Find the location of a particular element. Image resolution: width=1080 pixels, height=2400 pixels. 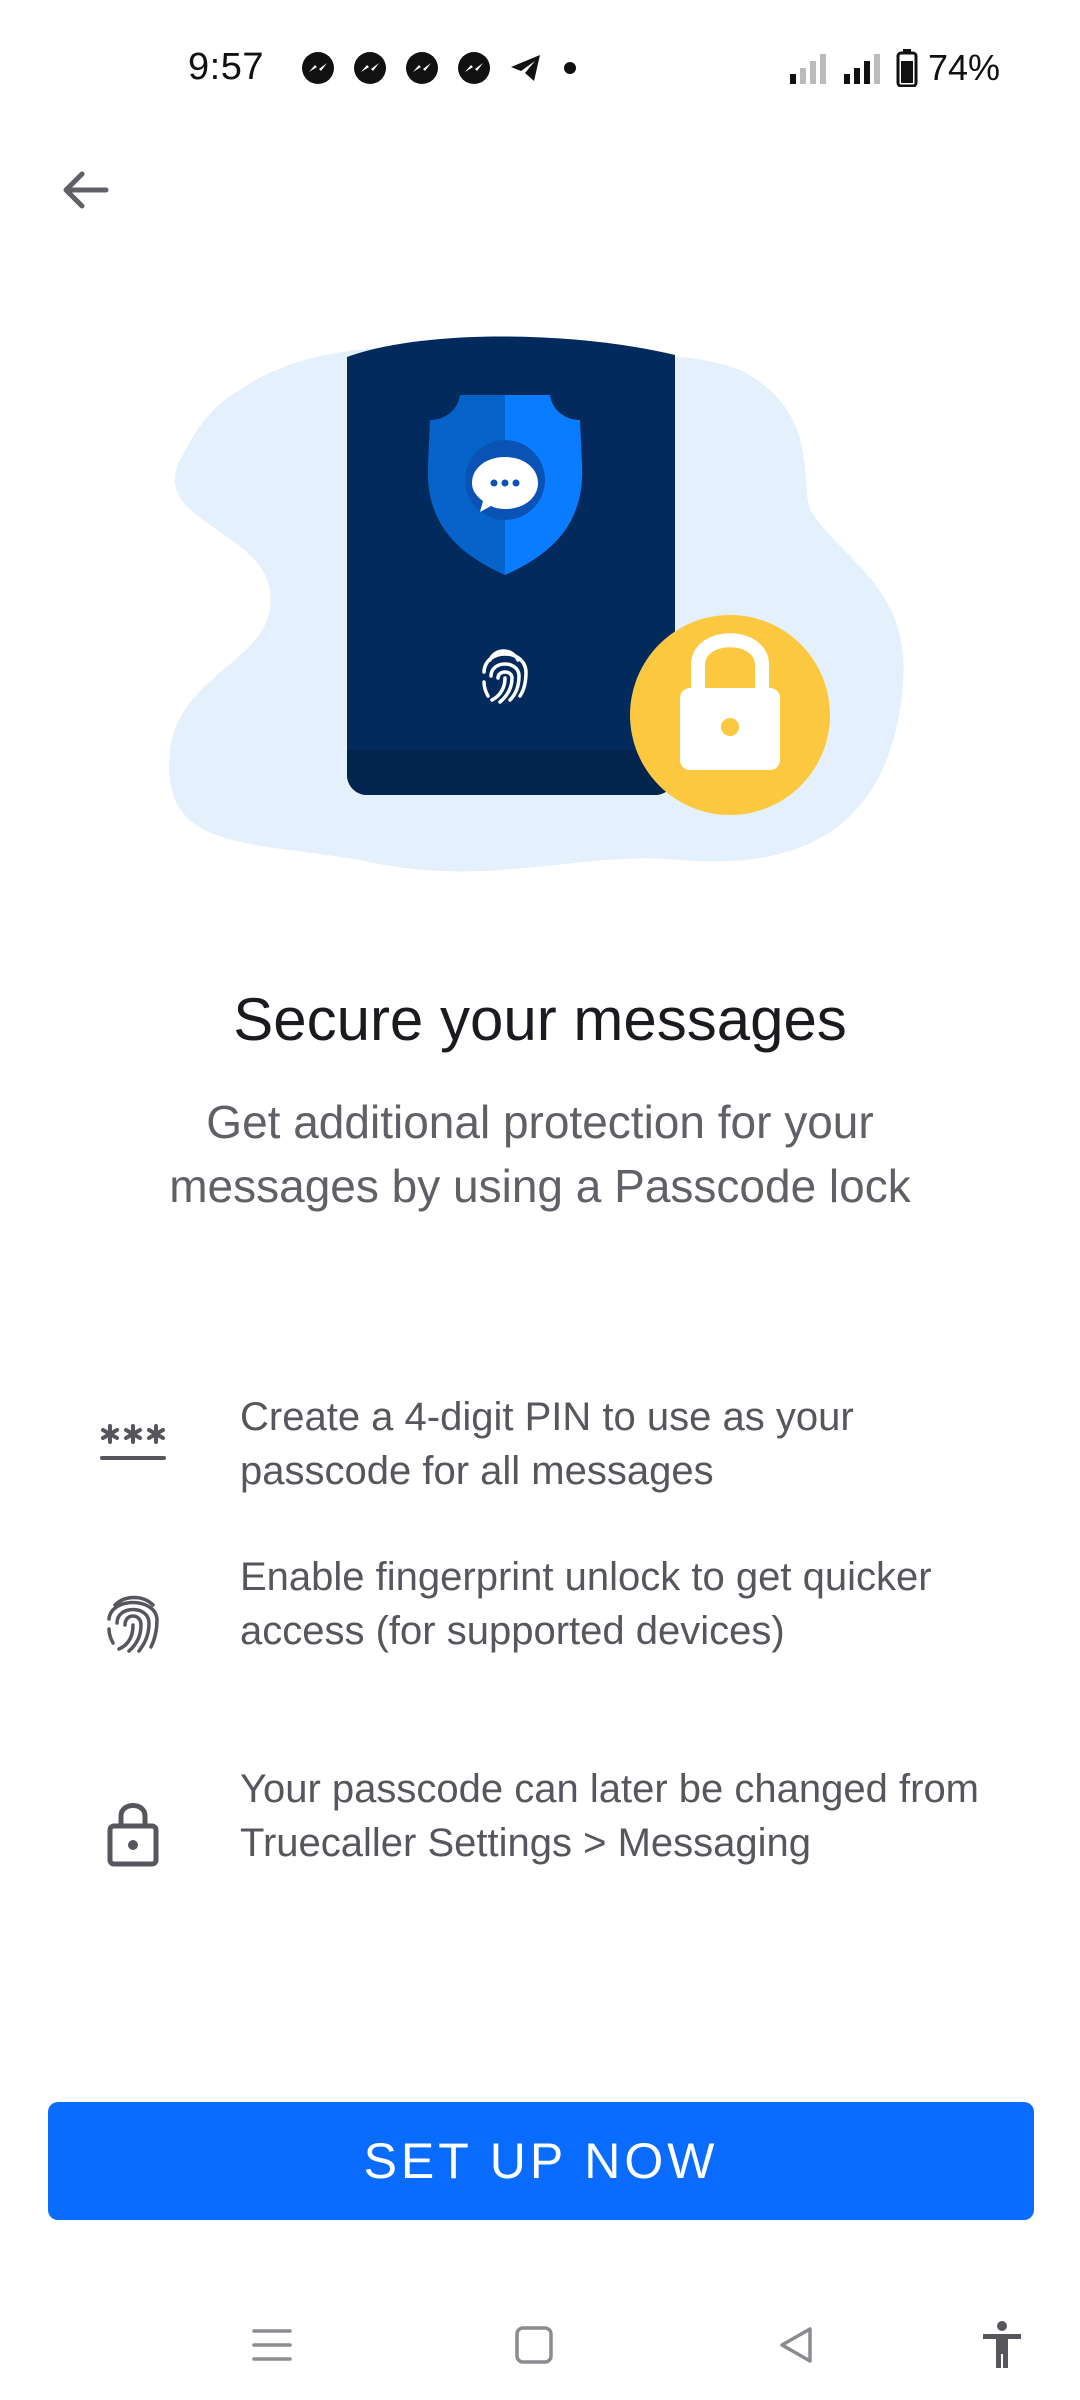

system-back-button is located at coordinates (796, 2345).